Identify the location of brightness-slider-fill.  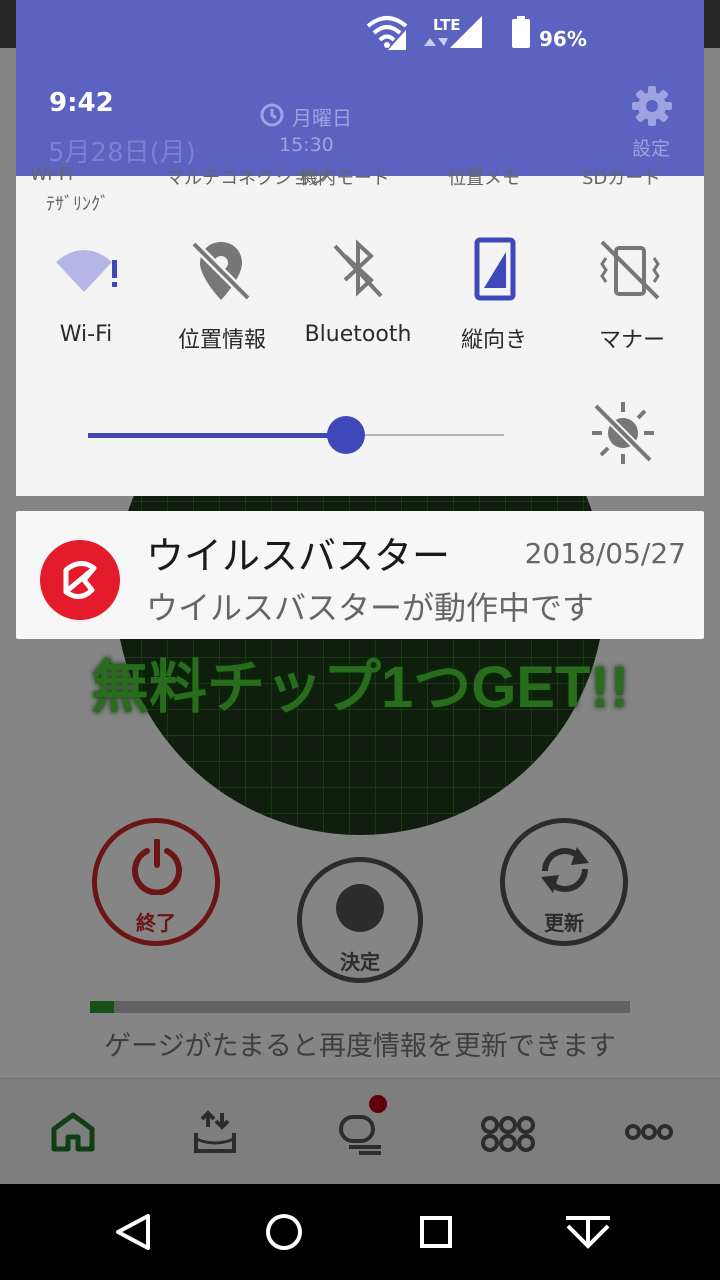
(217, 435).